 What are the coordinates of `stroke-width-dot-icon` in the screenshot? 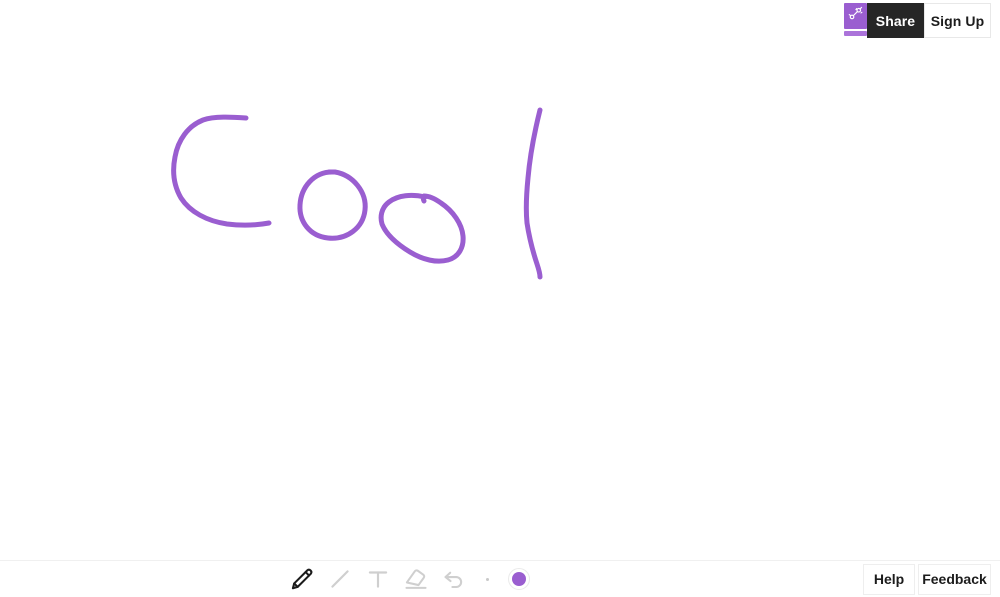 It's located at (487, 579).